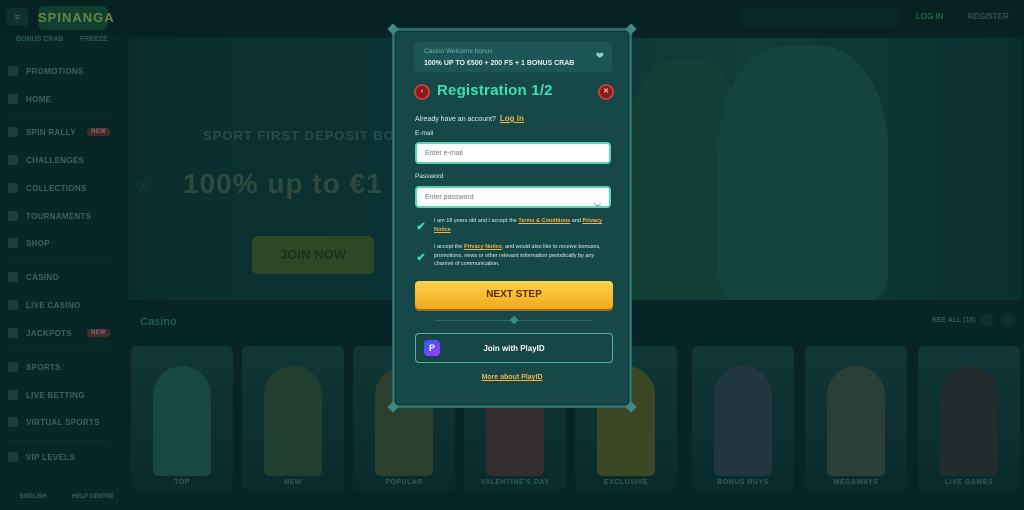 The width and height of the screenshot is (1024, 510). I want to click on terms-text: and, so click(576, 221).